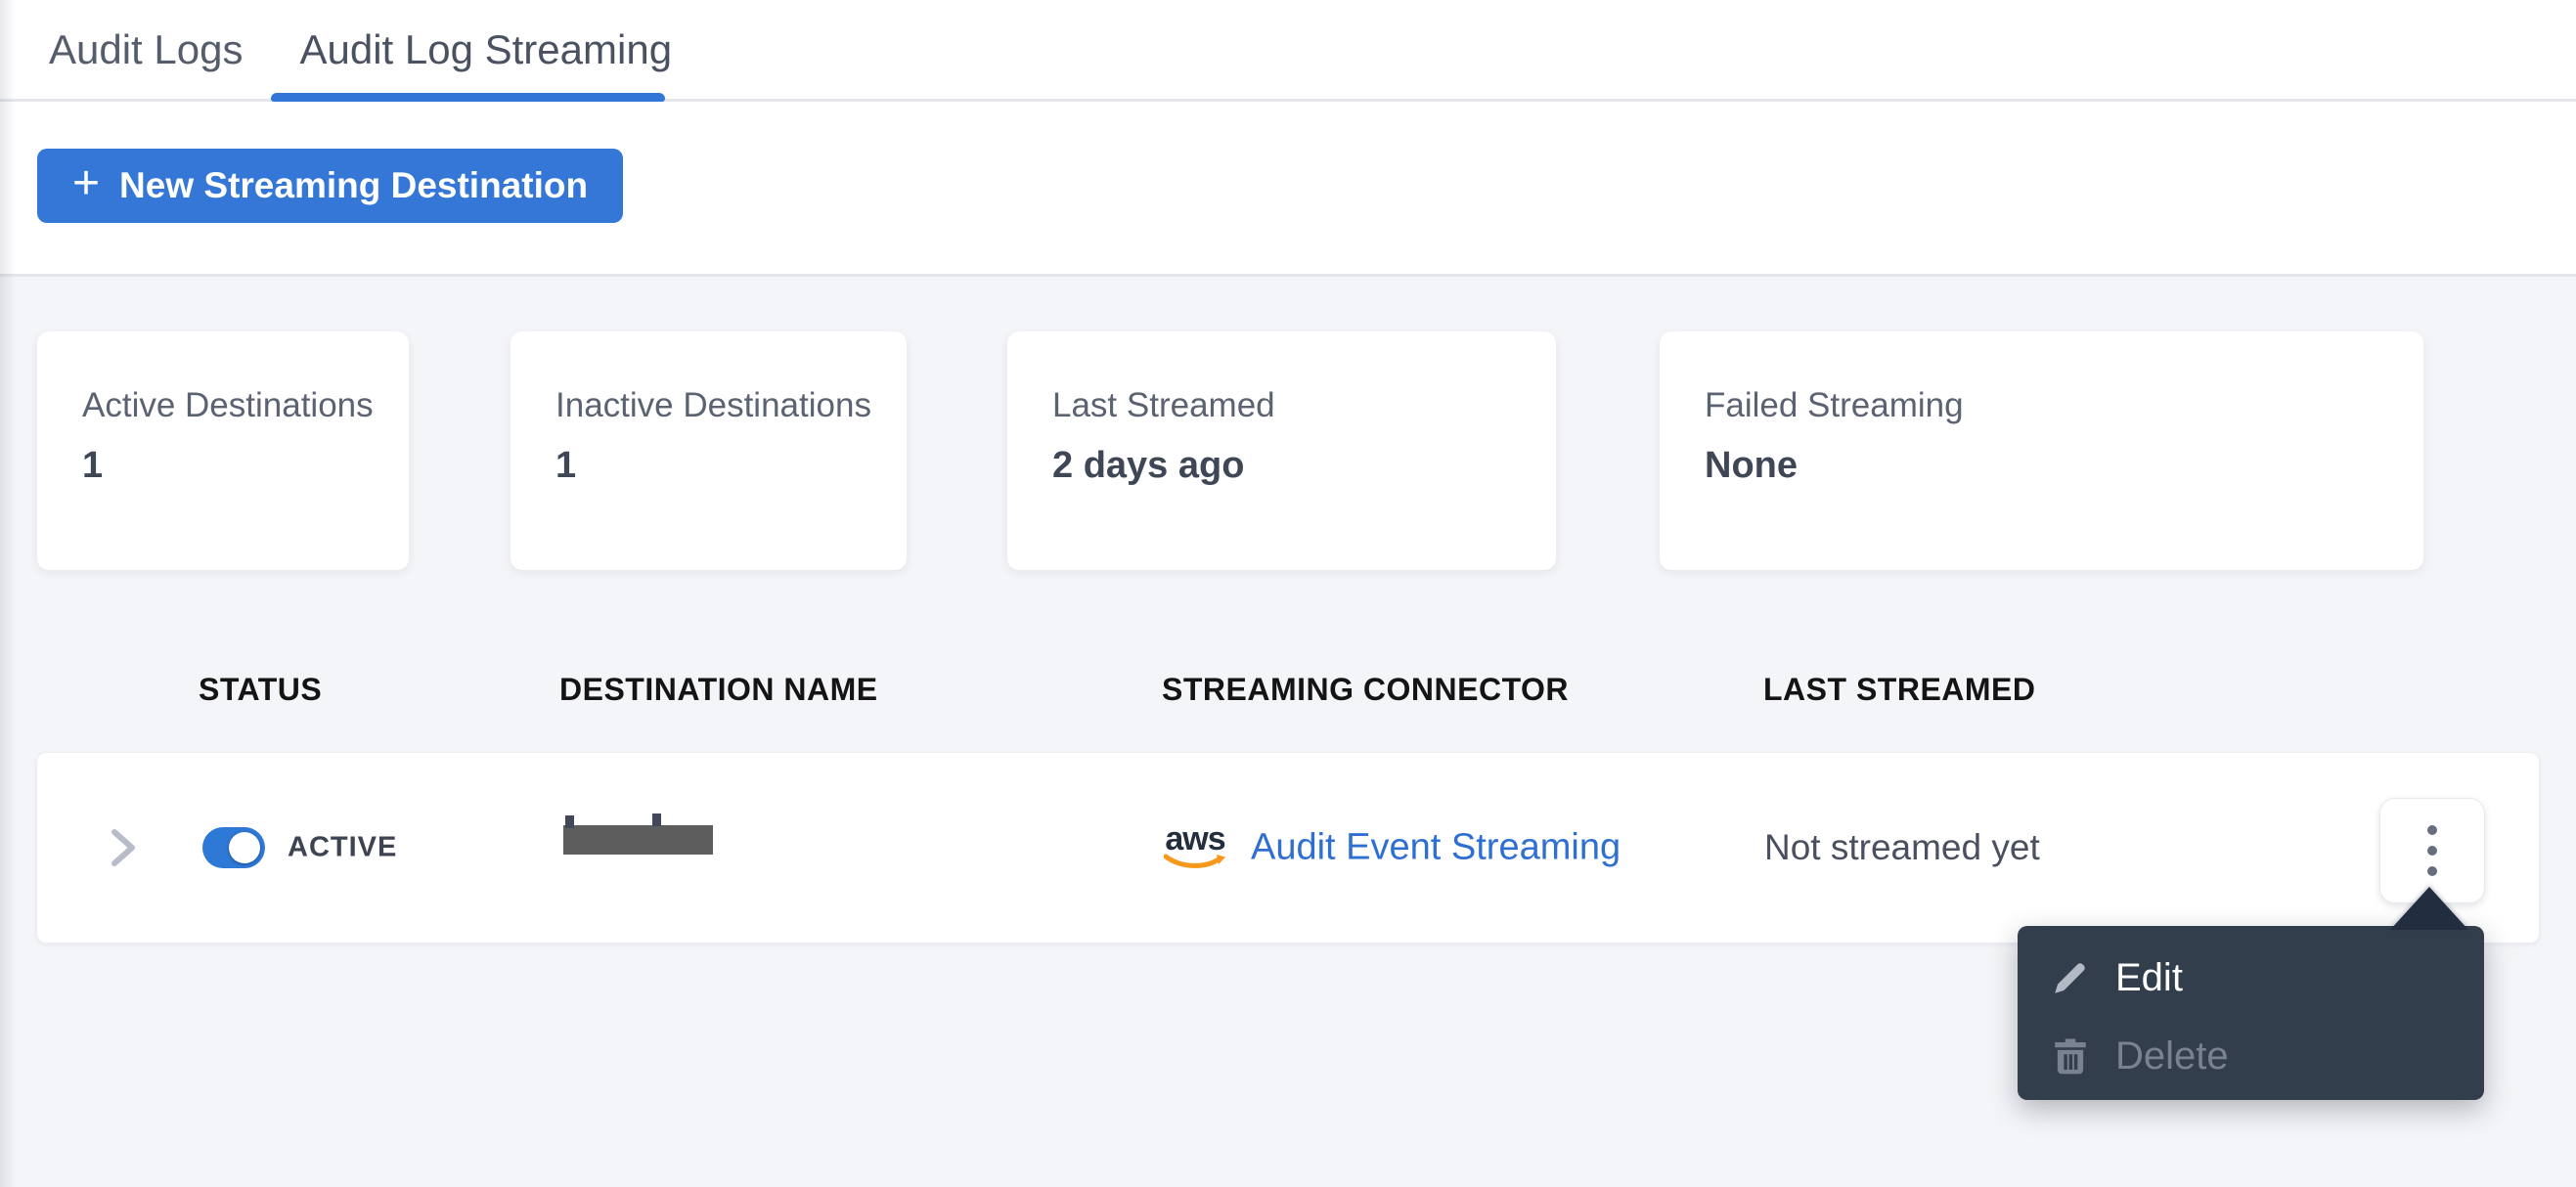 The image size is (2576, 1187). Describe the element at coordinates (1751, 465) in the screenshot. I see `stat-value: None` at that location.